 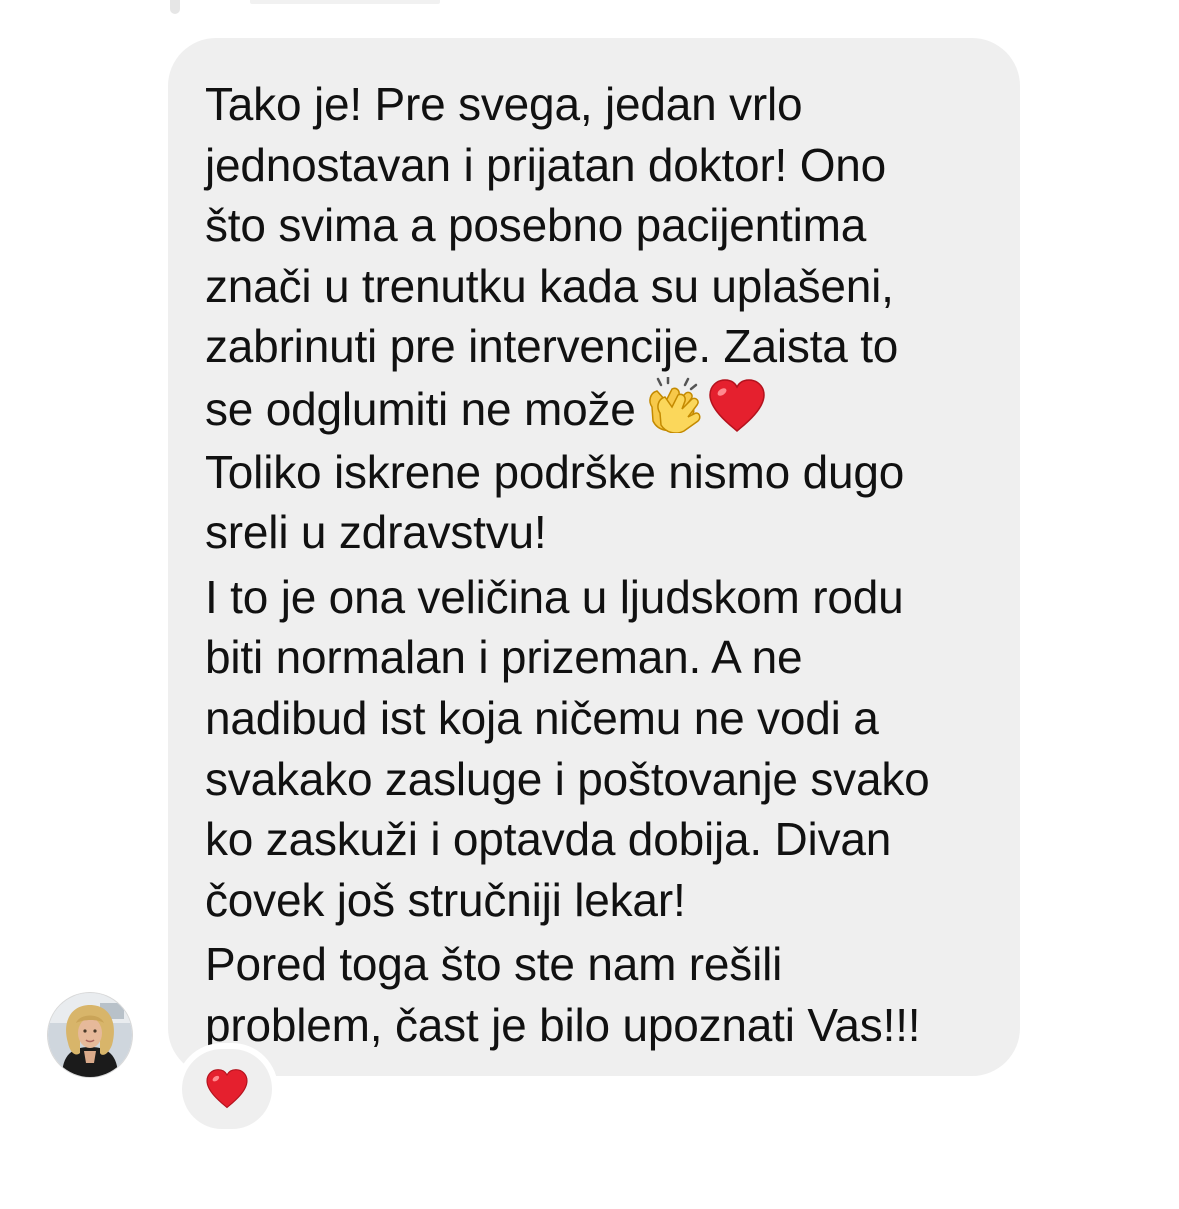 What do you see at coordinates (567, 778) in the screenshot?
I see `message-line: svakako zasluge i poštovanje svako` at bounding box center [567, 778].